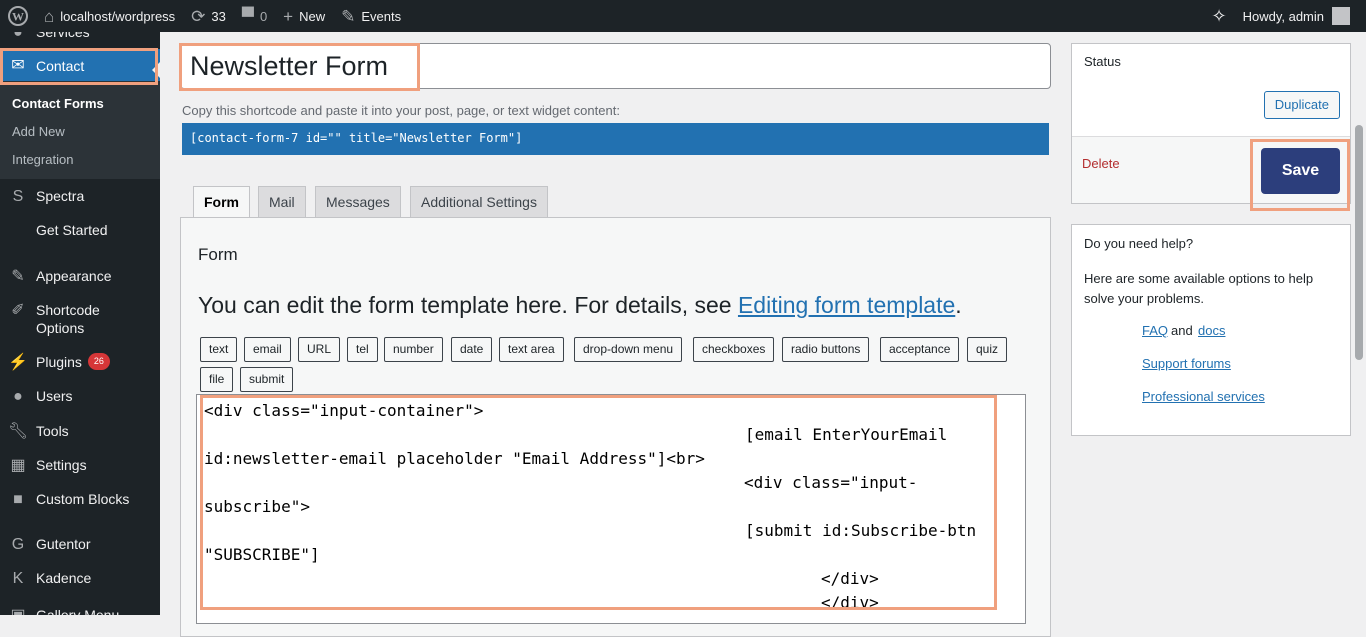  Describe the element at coordinates (362, 349) in the screenshot. I see `tag-button-tel: tel` at that location.